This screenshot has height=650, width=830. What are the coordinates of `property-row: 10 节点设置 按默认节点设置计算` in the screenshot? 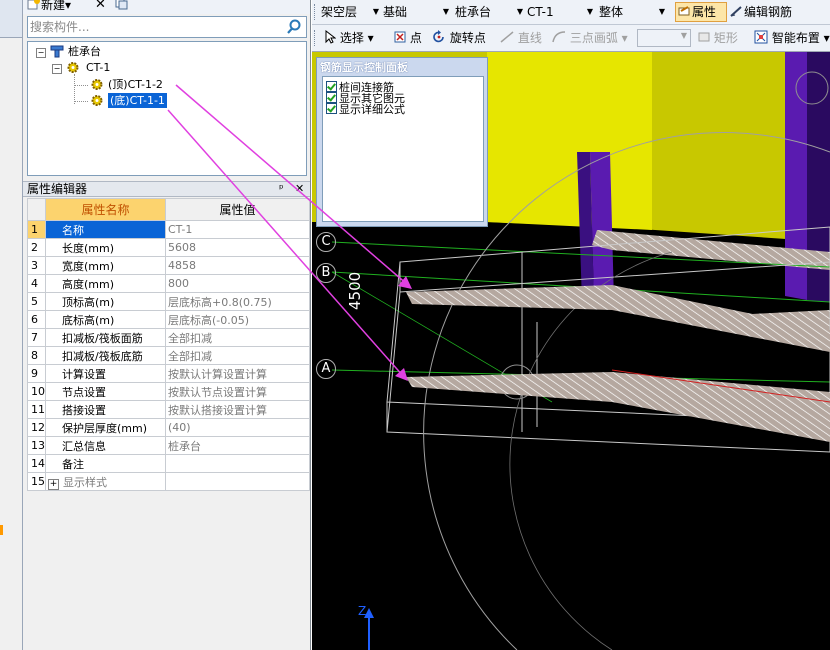 It's located at (168, 391).